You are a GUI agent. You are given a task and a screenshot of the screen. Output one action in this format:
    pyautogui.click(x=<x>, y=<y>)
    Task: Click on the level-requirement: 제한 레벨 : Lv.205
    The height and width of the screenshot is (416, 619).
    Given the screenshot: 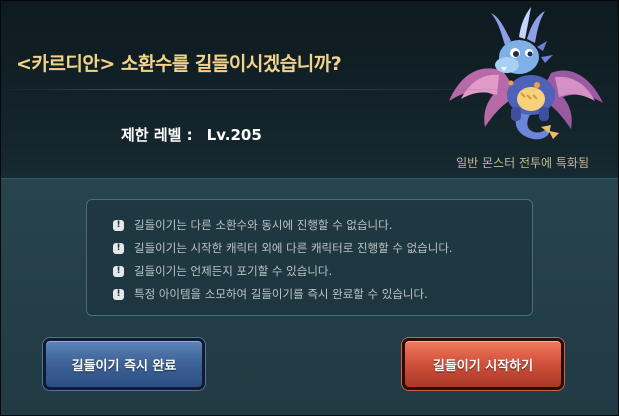 What is the action you would take?
    pyautogui.click(x=191, y=134)
    